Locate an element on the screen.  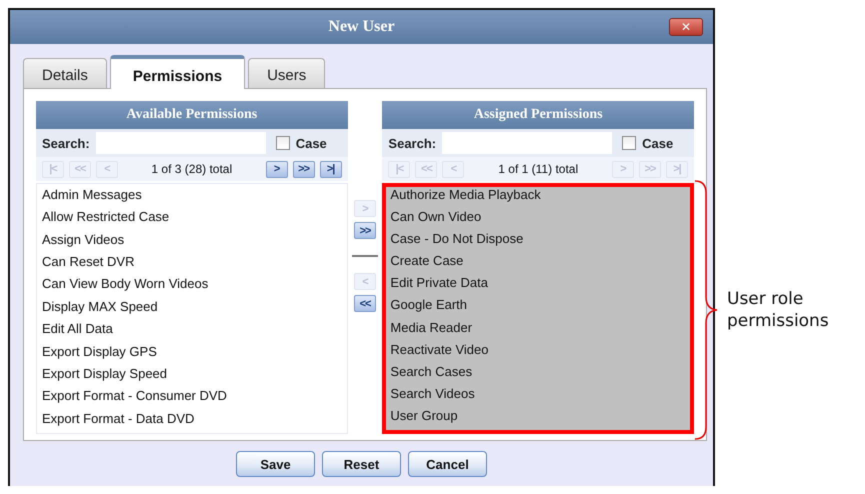
permission-item: Edit Private Data is located at coordinates (538, 286).